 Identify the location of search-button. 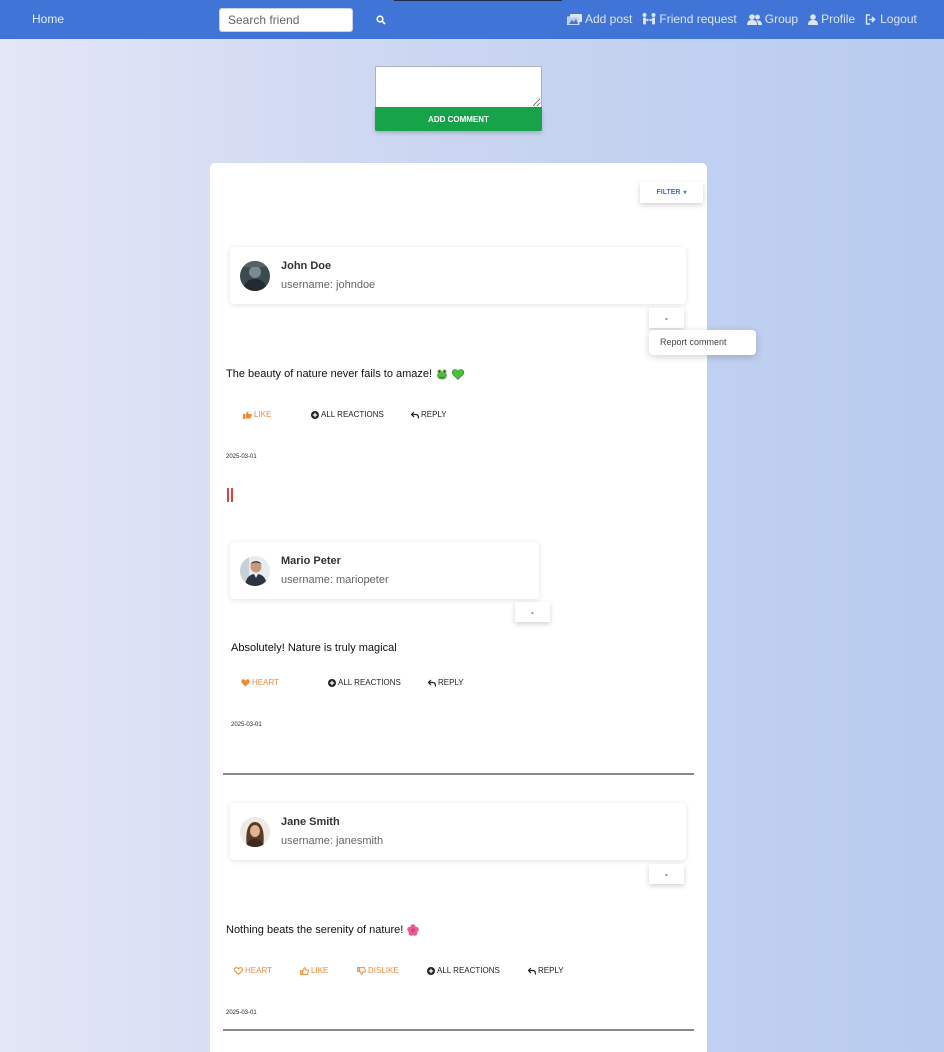
(380, 21).